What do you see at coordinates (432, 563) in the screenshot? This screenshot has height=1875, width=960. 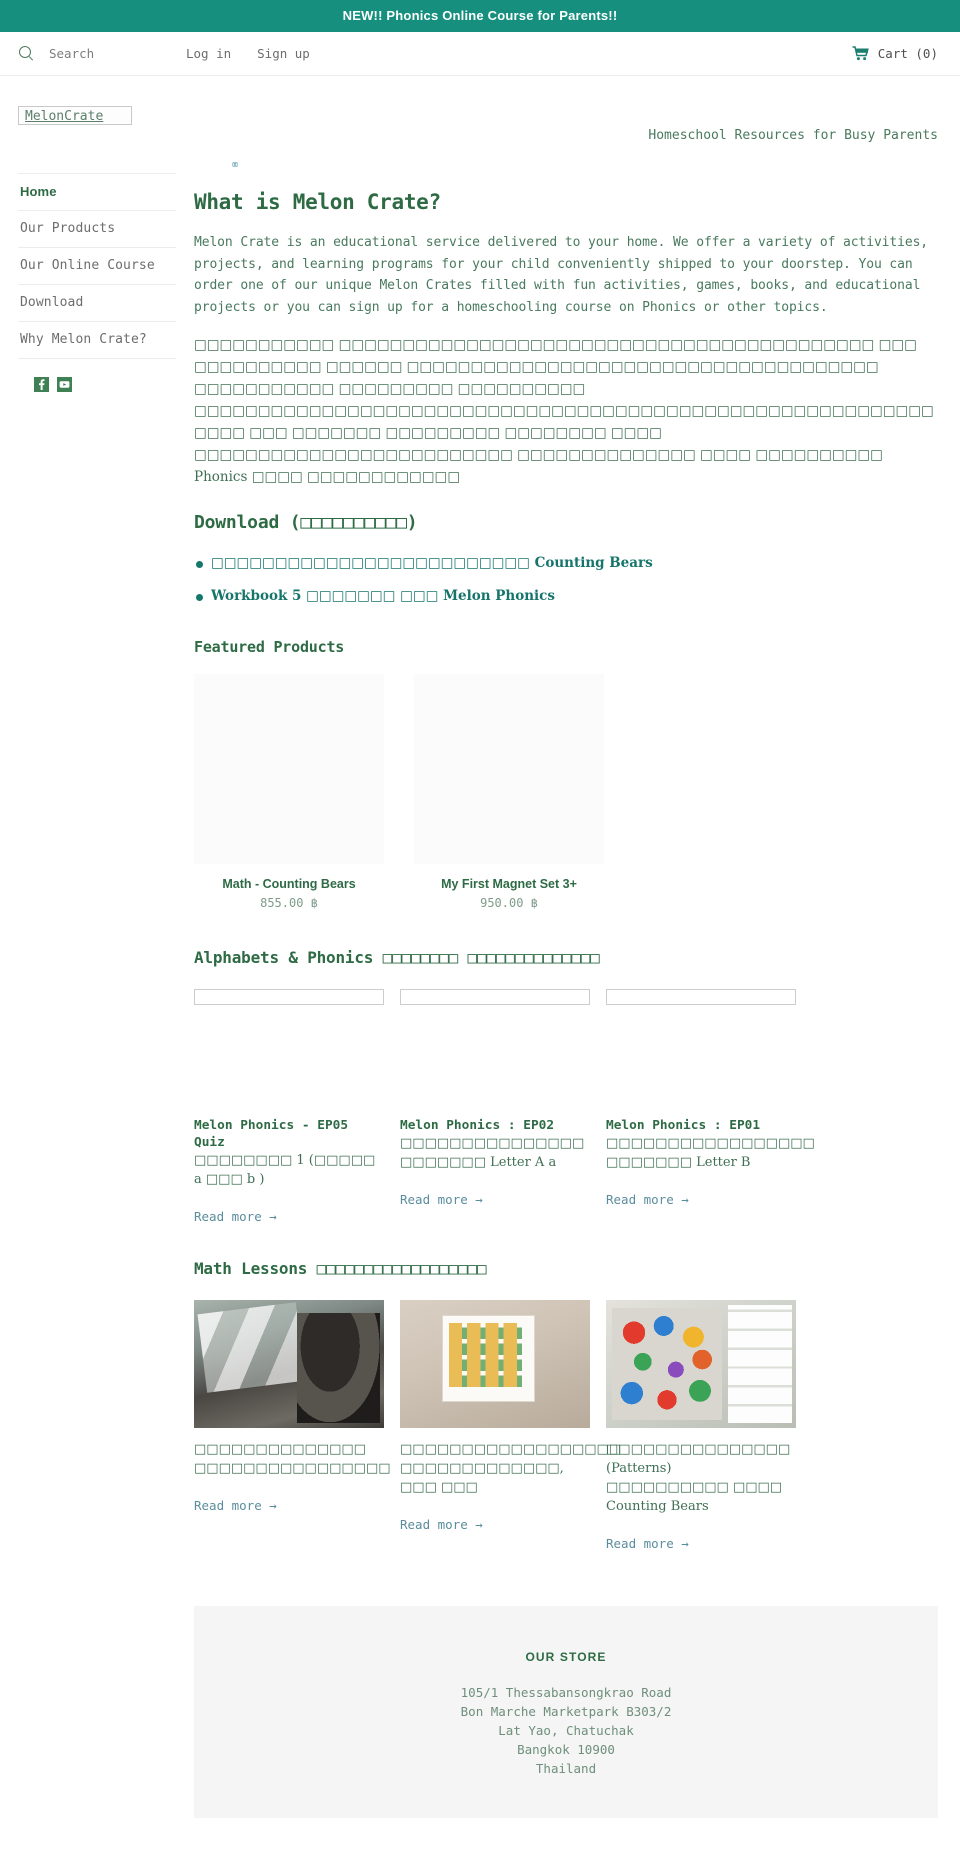 I see `download-link-counting-bears: □□□□□□□□□□□□□□□□□□□□□□□□□ Counting Bears` at bounding box center [432, 563].